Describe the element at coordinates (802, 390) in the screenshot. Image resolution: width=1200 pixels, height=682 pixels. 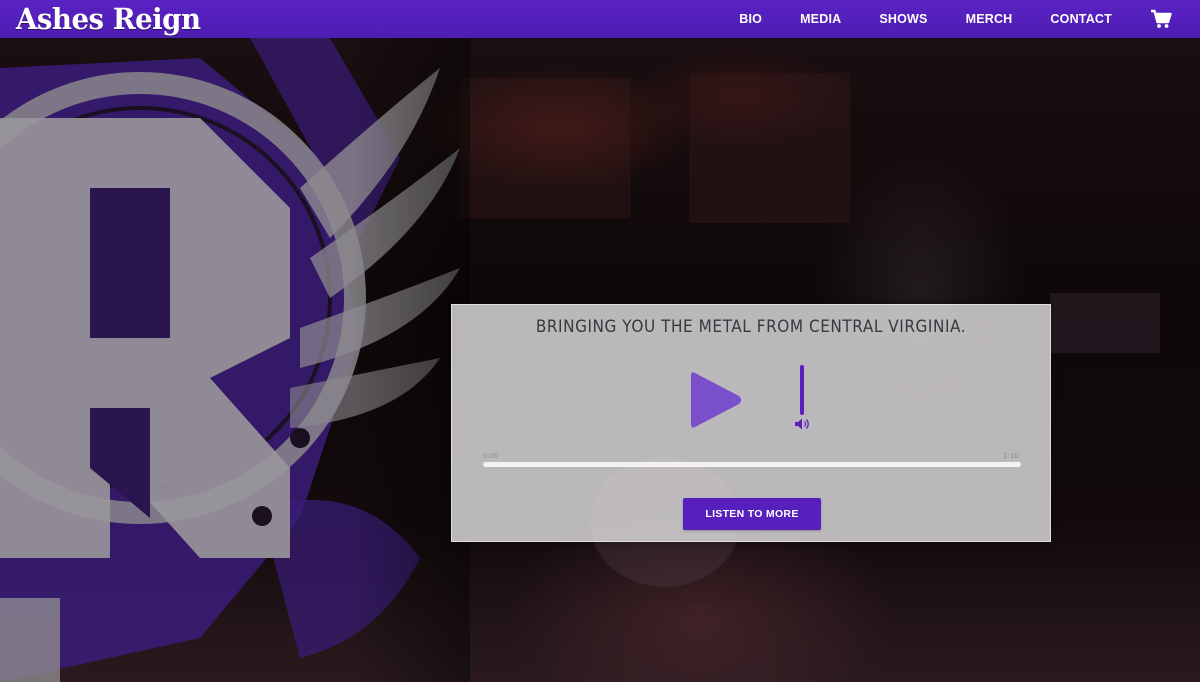
I see `volume-level-bar` at that location.